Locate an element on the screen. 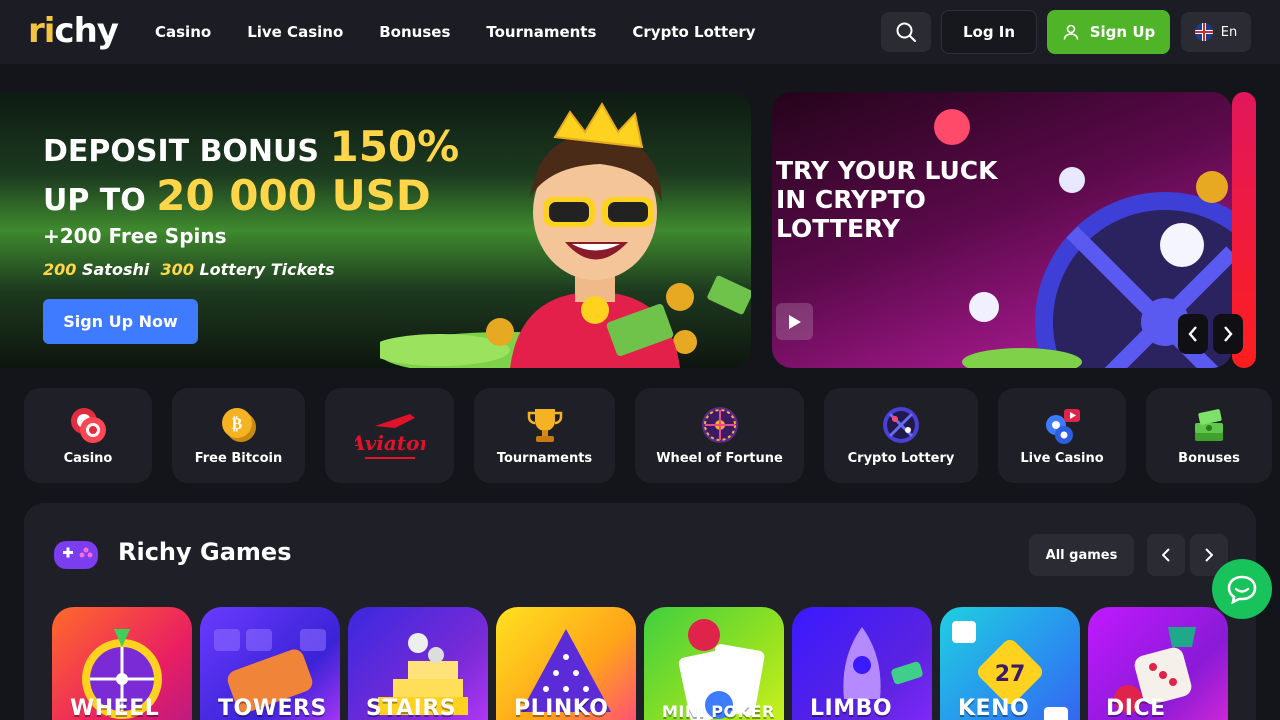  uk-flag-icon is located at coordinates (1203, 32).